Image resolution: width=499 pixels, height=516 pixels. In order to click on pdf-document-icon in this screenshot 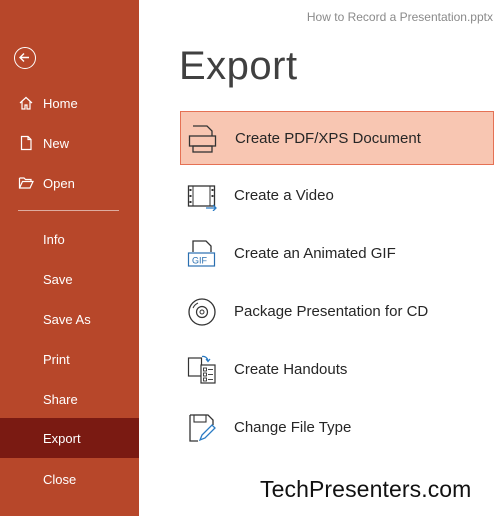, I will do `click(203, 139)`.